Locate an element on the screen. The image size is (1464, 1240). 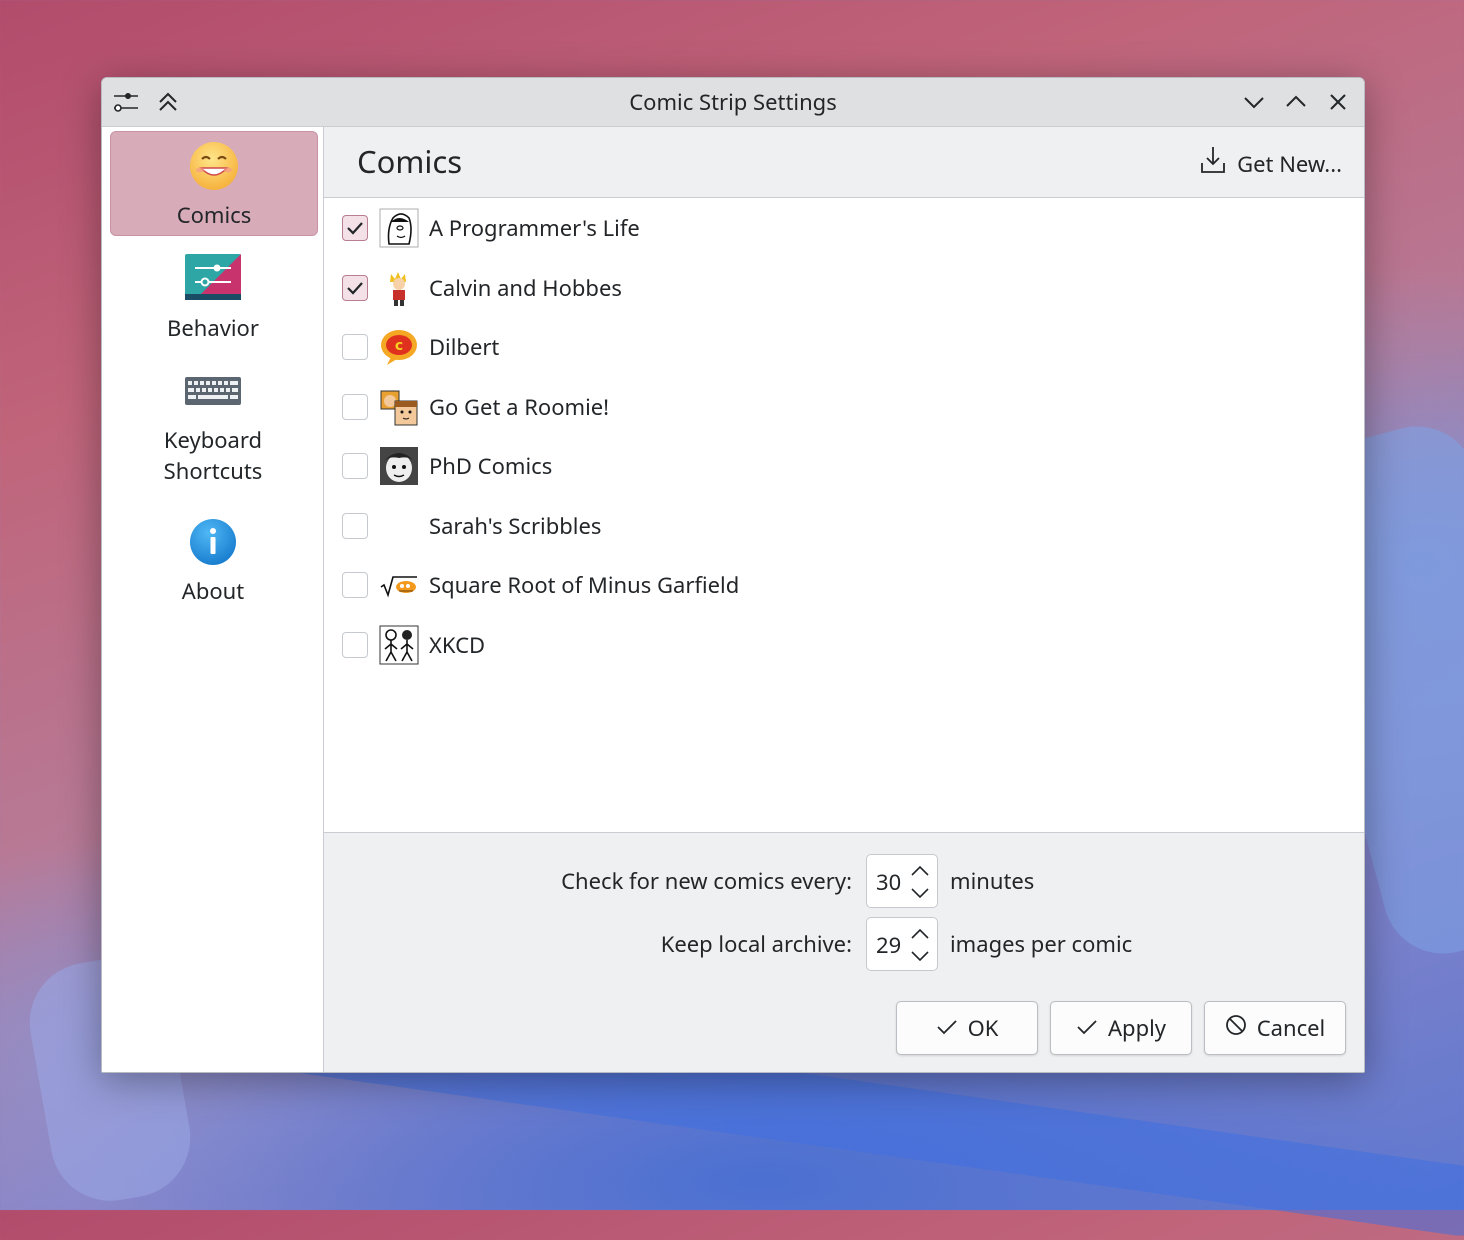
archive-value: 29 is located at coordinates (889, 945).